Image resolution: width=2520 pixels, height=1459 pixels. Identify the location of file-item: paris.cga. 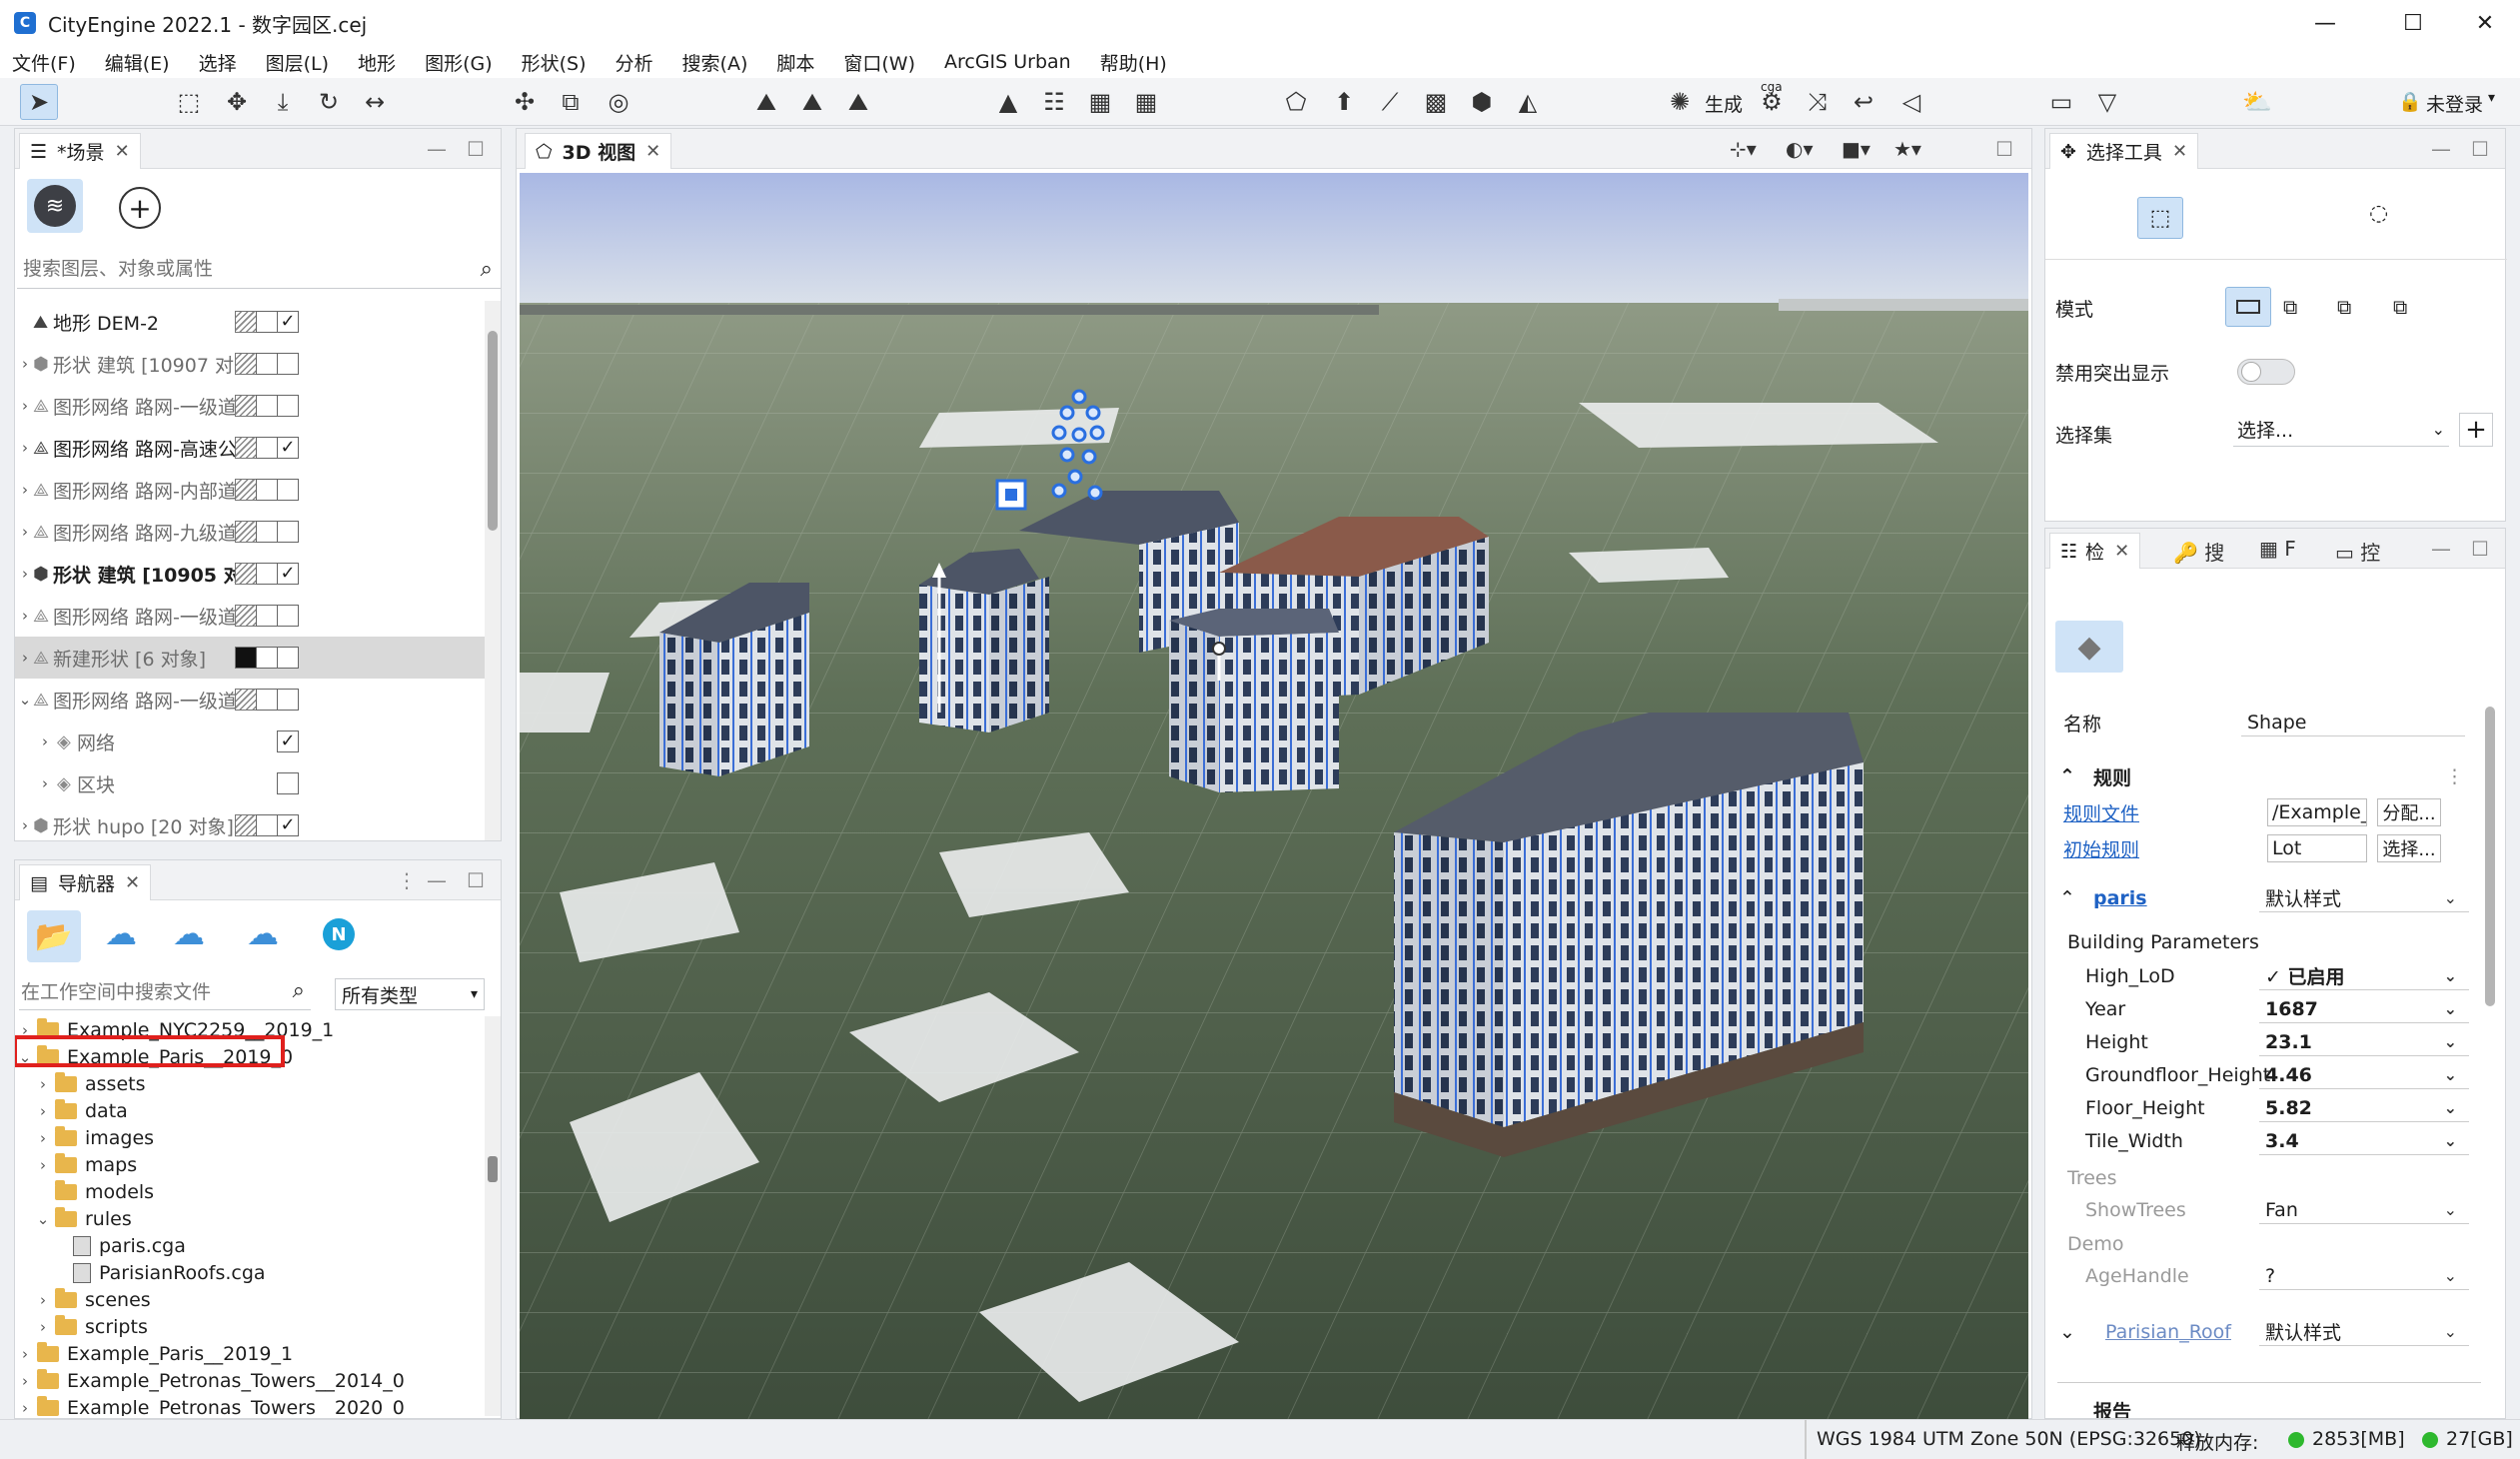
(119, 1245).